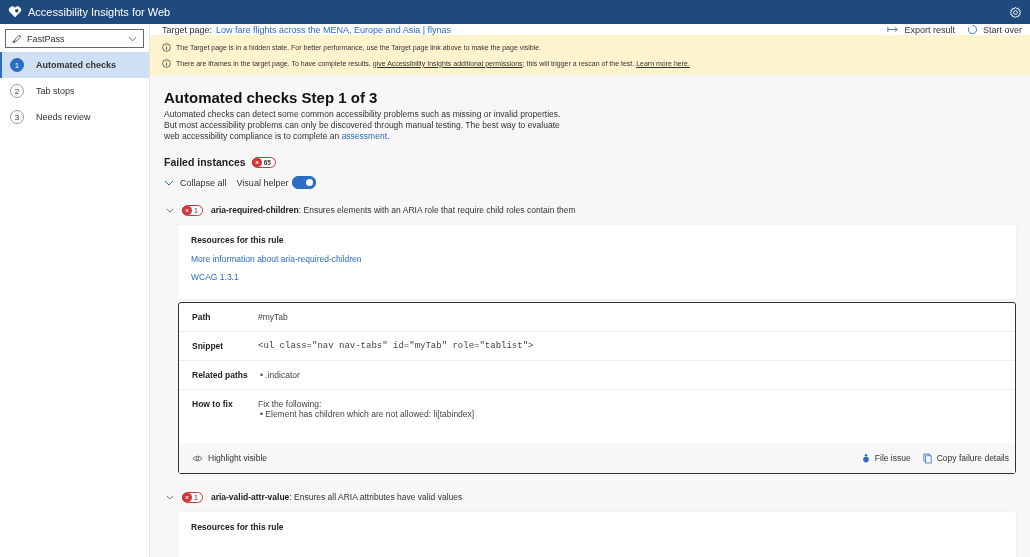  What do you see at coordinates (271, 97) in the screenshot?
I see `page-heading: Automated checks Step 1 of 3` at bounding box center [271, 97].